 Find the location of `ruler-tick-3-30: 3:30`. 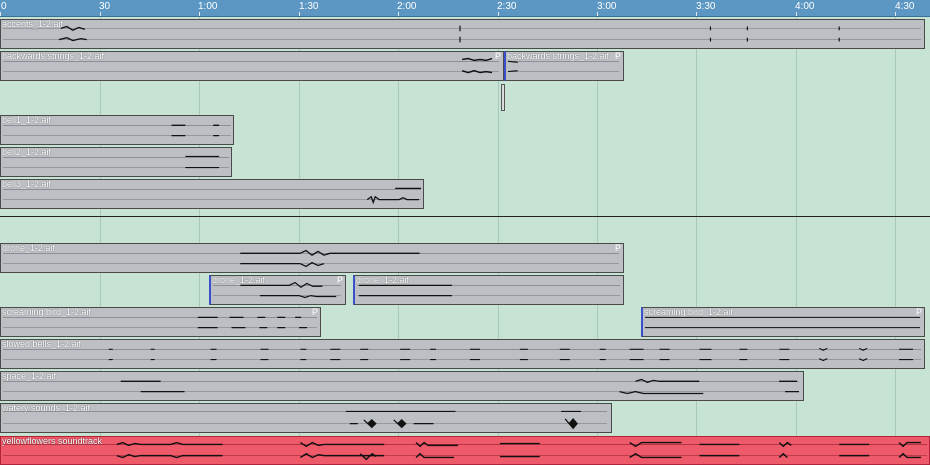

ruler-tick-3-30: 3:30 is located at coordinates (706, 6).